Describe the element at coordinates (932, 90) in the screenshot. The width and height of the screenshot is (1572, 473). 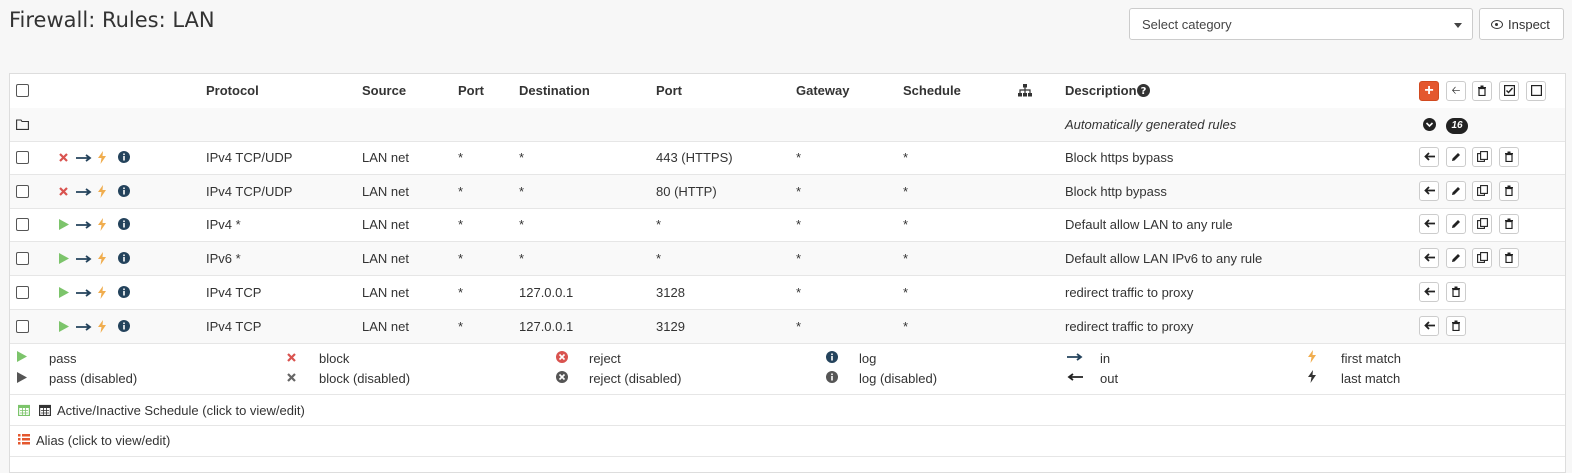
I see `header-schedule: Schedule` at that location.